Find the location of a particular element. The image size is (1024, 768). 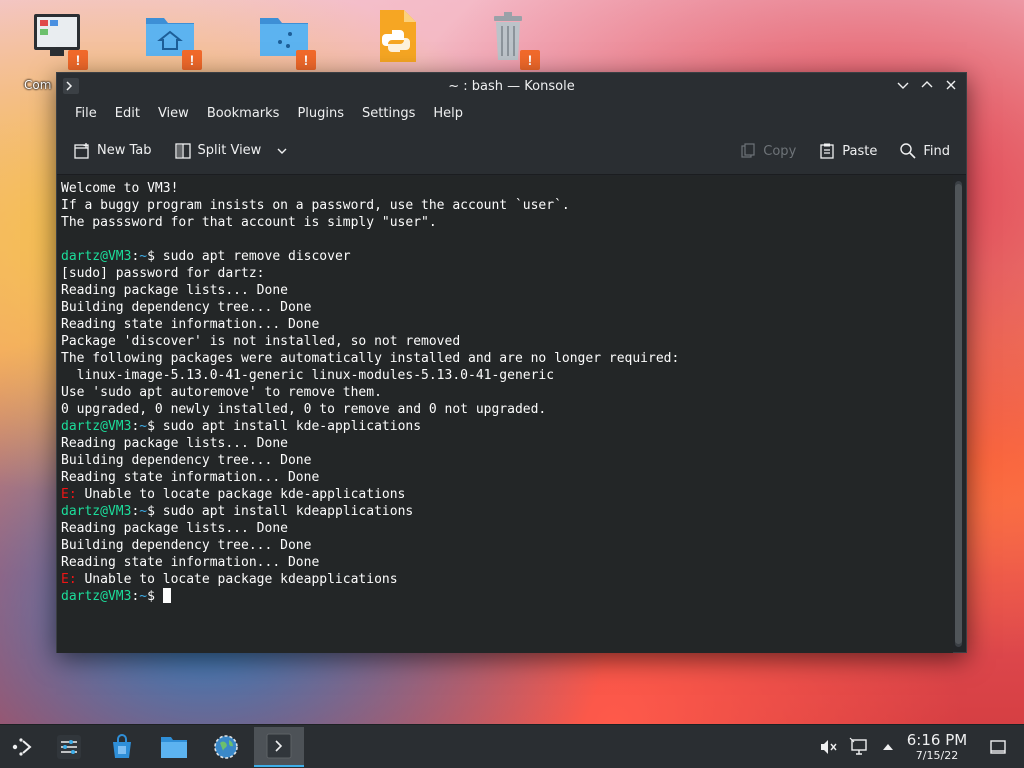

terminal-line: dartz@VM3:~$ is located at coordinates (507, 596).